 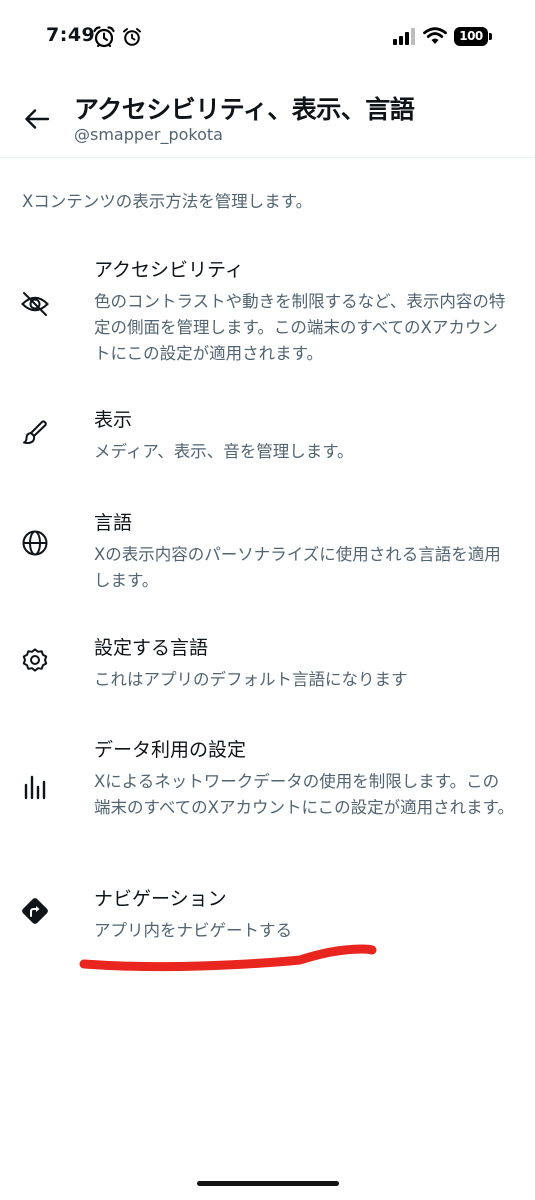 What do you see at coordinates (170, 750) in the screenshot?
I see `menu-item-title: データ利用の設定` at bounding box center [170, 750].